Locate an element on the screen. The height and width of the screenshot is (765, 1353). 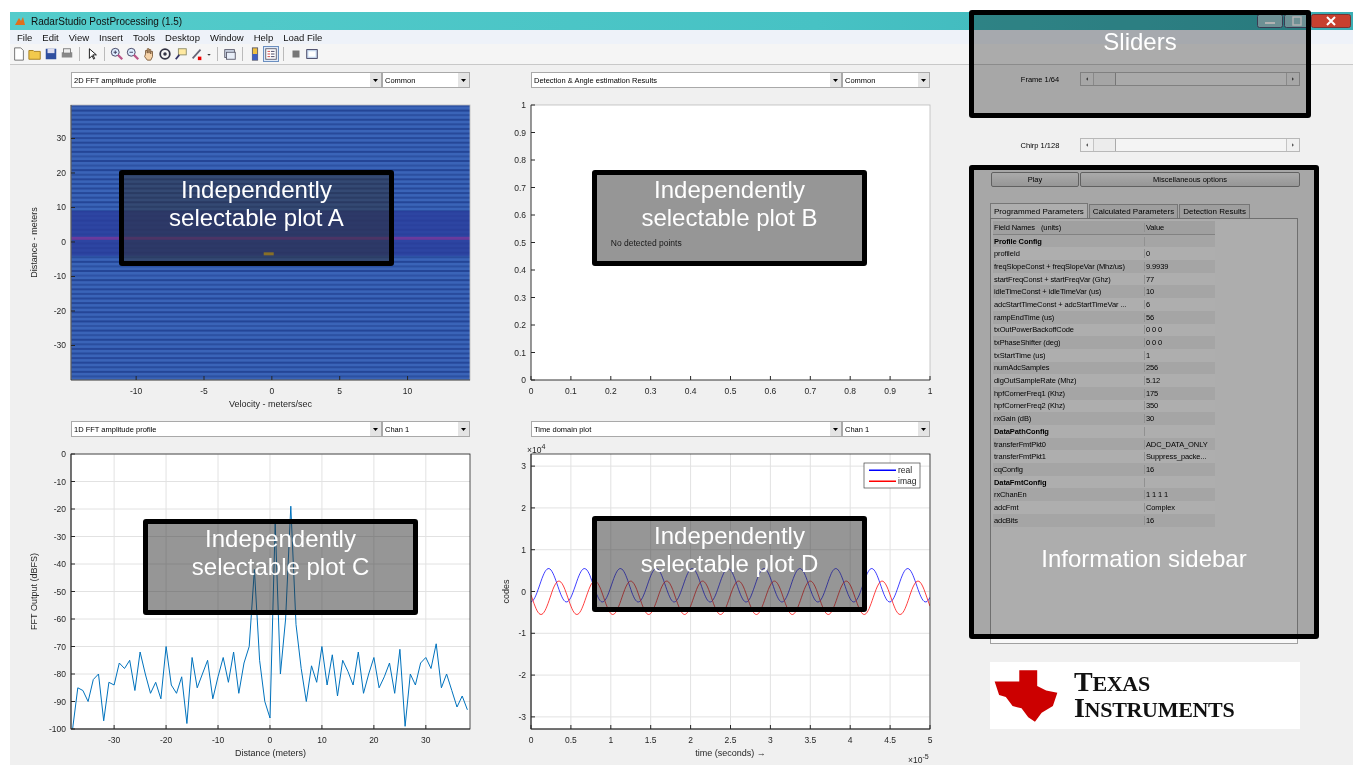
logo-text: TEXAS is located at coordinates (1112, 682).